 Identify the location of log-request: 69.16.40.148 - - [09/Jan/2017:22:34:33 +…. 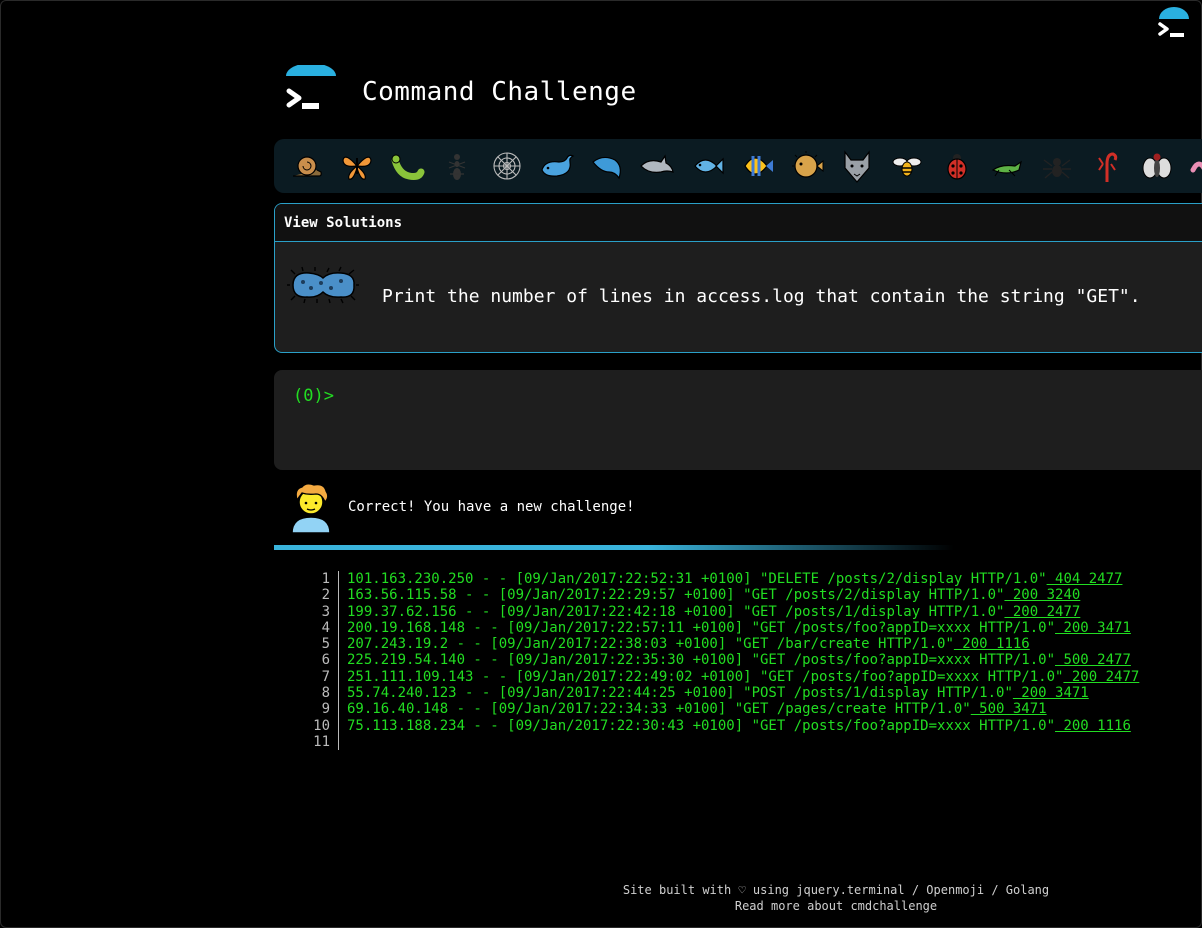
(659, 709).